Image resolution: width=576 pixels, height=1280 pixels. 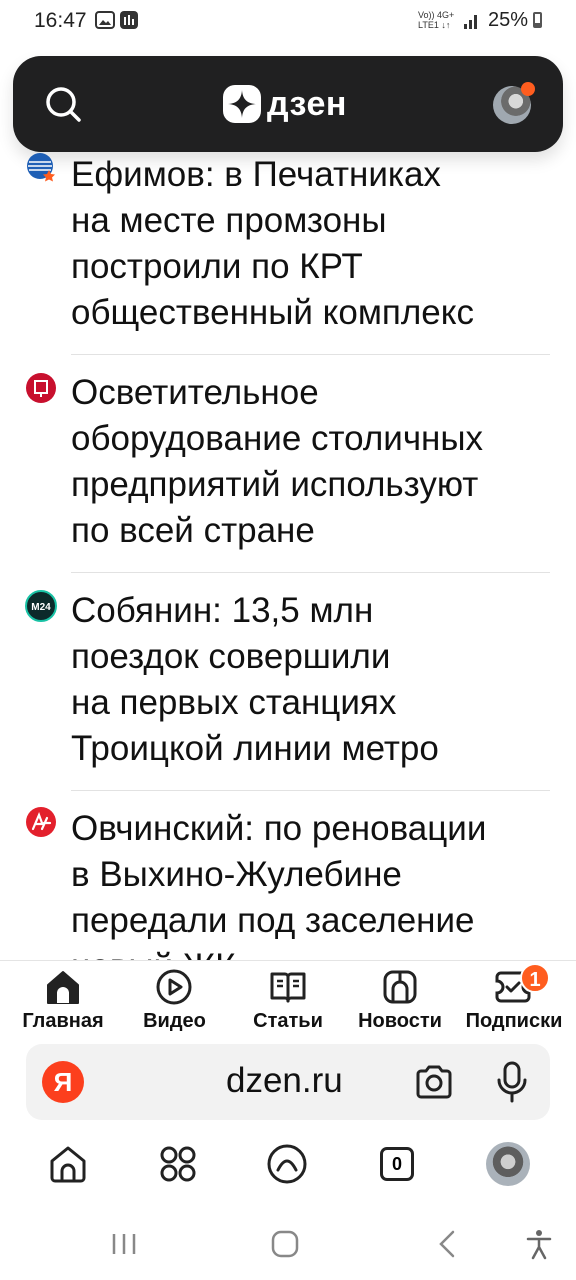 I want to click on dzen-logo: дзен, so click(x=285, y=104).